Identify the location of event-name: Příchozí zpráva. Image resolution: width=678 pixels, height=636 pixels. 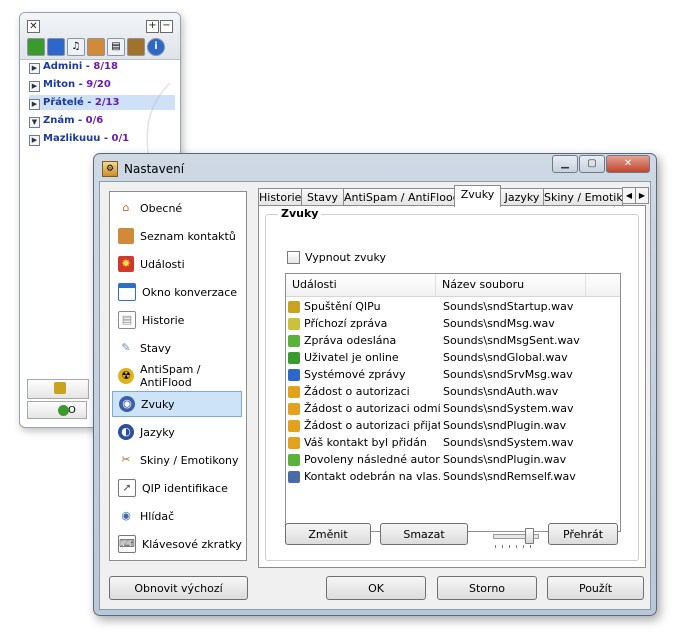
(346, 323).